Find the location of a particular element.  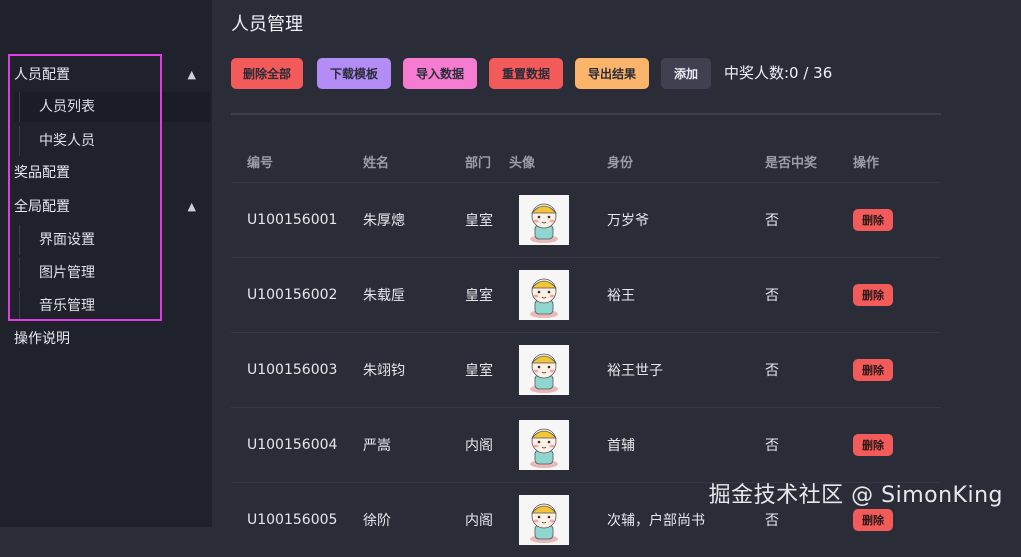

sidebar-item-winners: 中奖人员 is located at coordinates (112, 141).